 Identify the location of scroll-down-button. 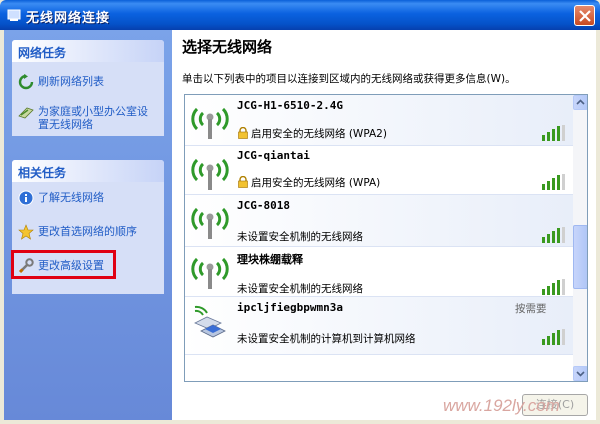
(580, 373).